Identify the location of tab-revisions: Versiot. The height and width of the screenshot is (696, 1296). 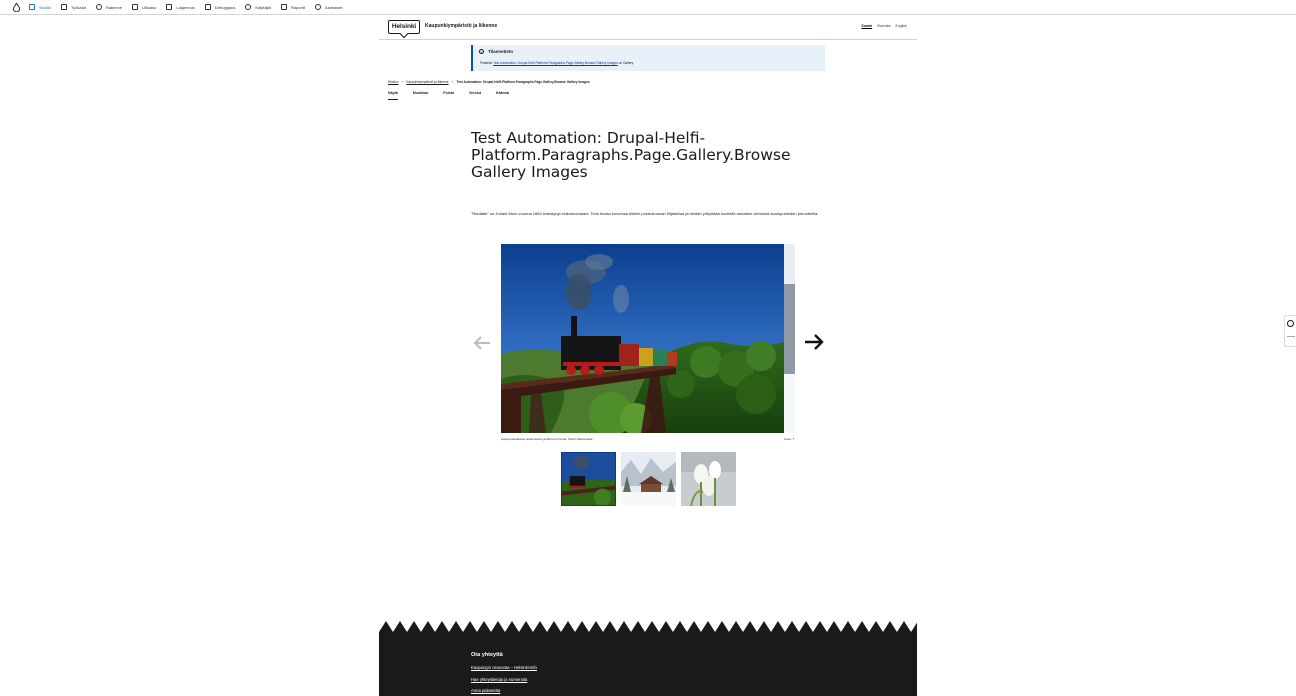
(475, 95).